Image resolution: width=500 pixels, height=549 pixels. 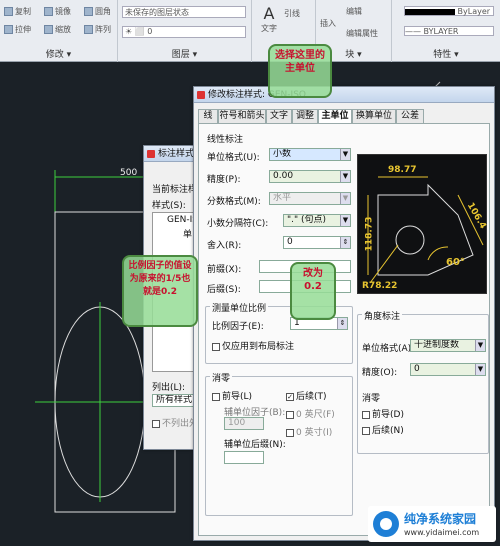 What do you see at coordinates (310, 413) in the screenshot?
I see `feet-checkbox: 0 英尺(F)` at bounding box center [310, 413].